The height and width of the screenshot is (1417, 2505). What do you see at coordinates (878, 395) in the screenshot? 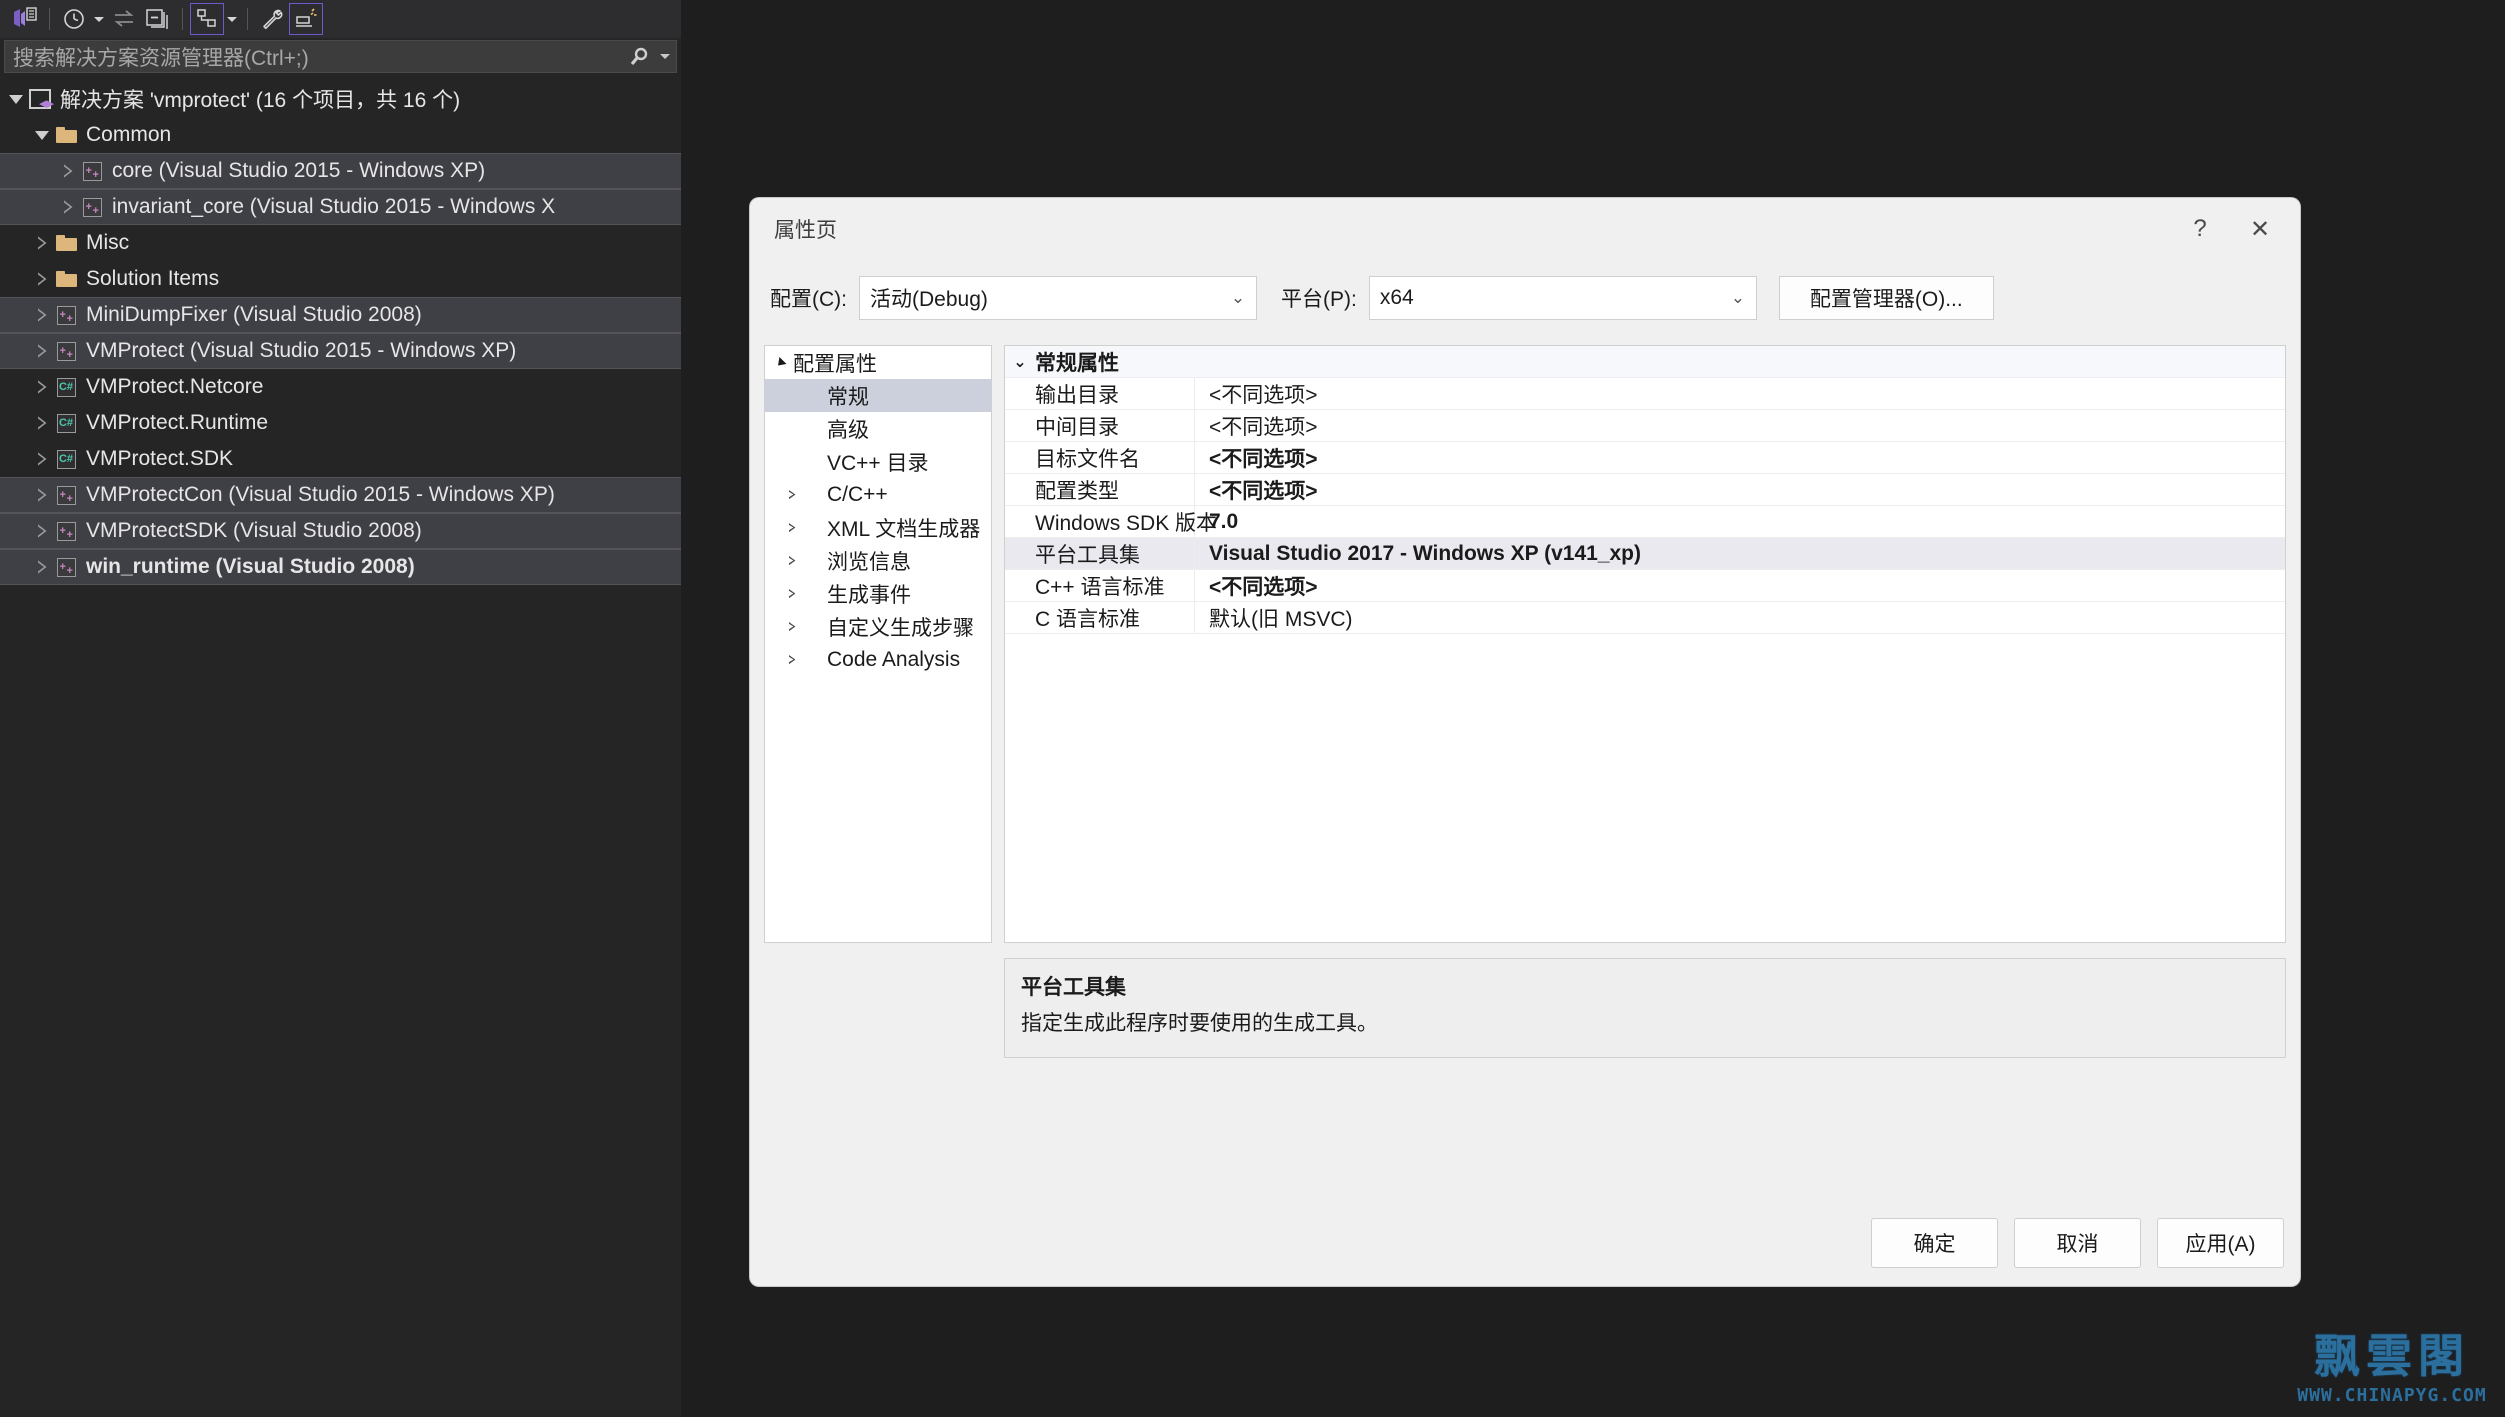
I see `dialog-nav-item: 常规` at bounding box center [878, 395].